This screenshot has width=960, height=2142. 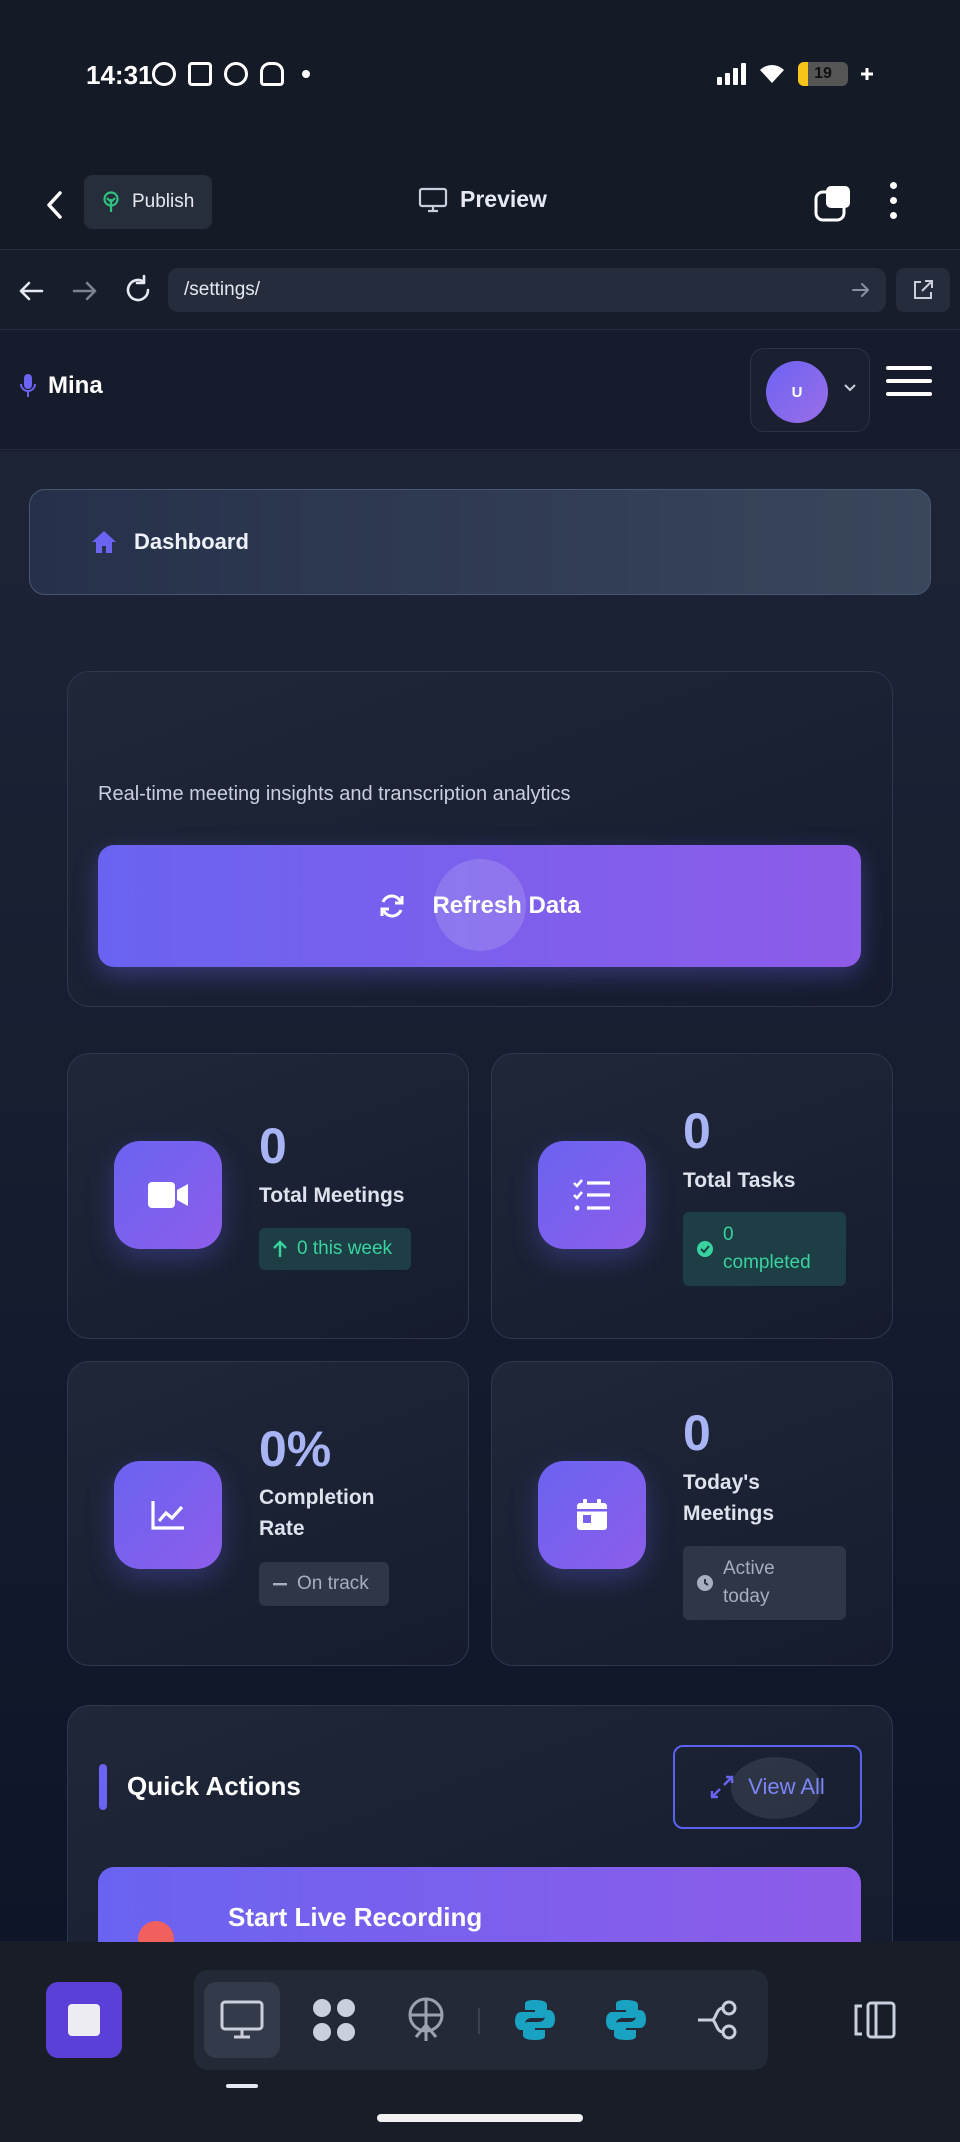 I want to click on breadcrumb: Dashboard, so click(x=480, y=542).